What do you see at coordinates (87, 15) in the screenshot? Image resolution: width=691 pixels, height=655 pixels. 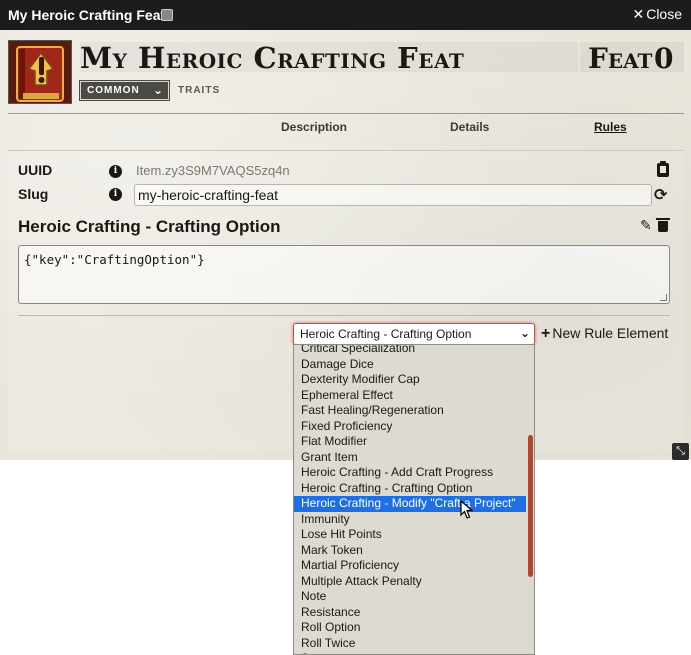 I see `window-title: My Heroic Crafting Feat` at bounding box center [87, 15].